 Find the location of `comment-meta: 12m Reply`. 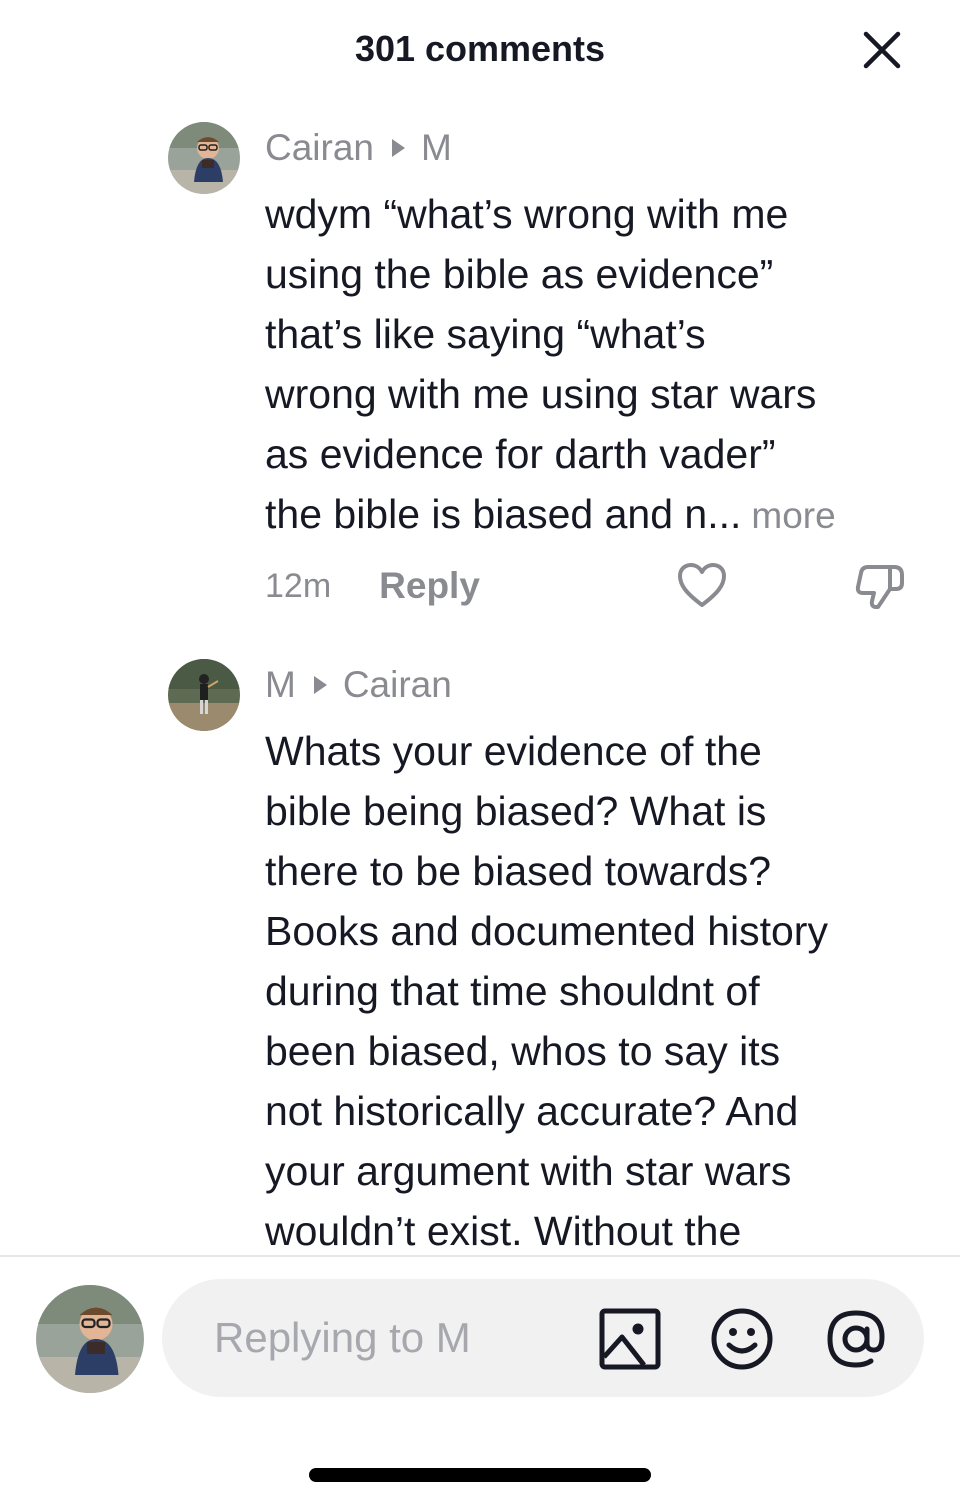

comment-meta: 12m Reply is located at coordinates (372, 586).